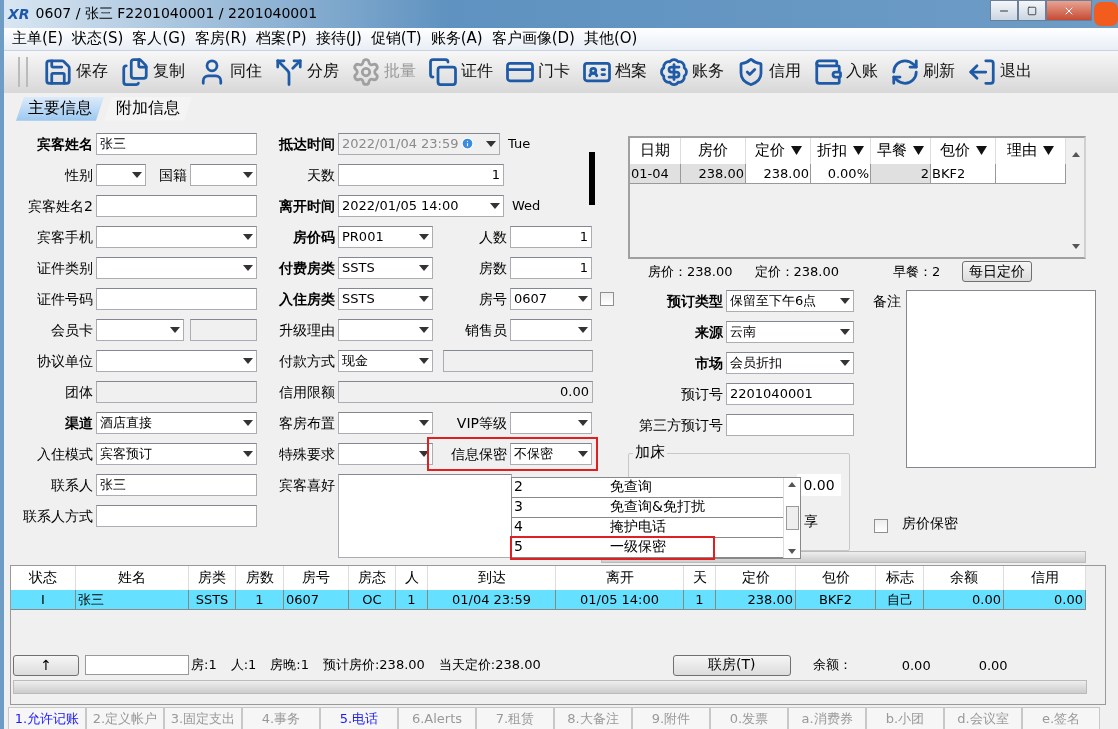  I want to click on menu-item: 客户画像(D), so click(533, 39).